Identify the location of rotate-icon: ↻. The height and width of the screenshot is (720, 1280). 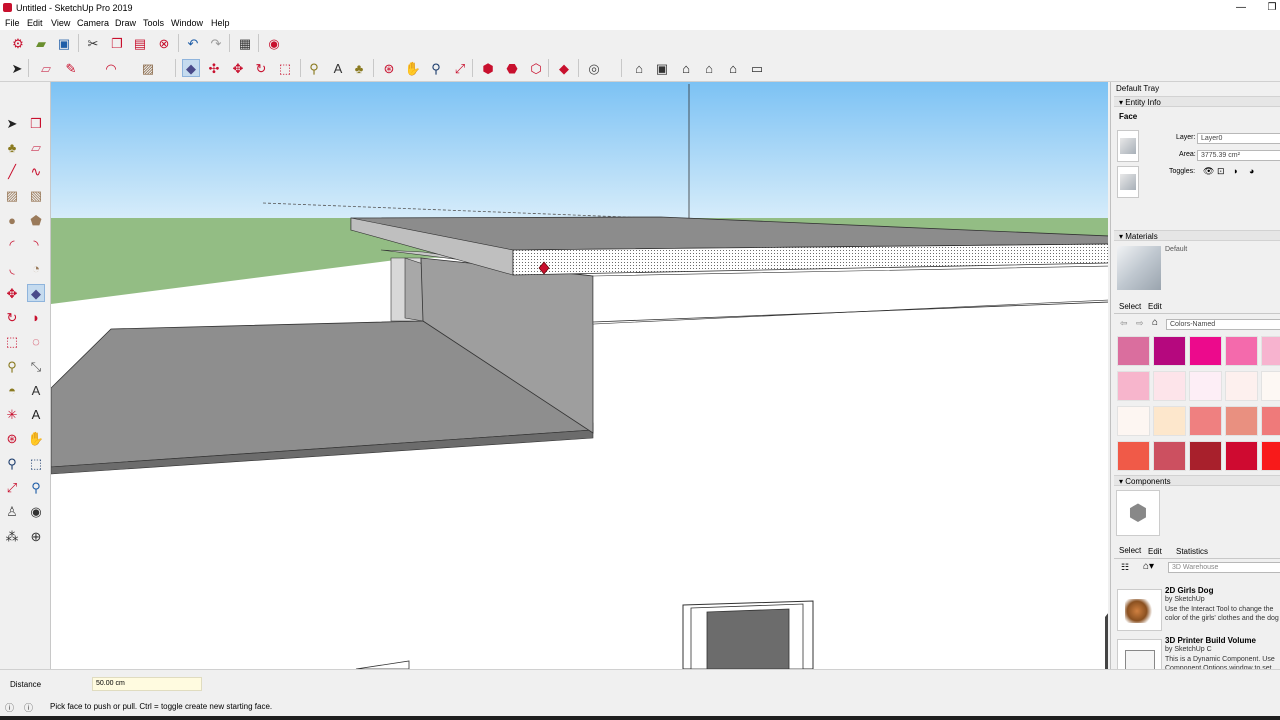
(261, 68).